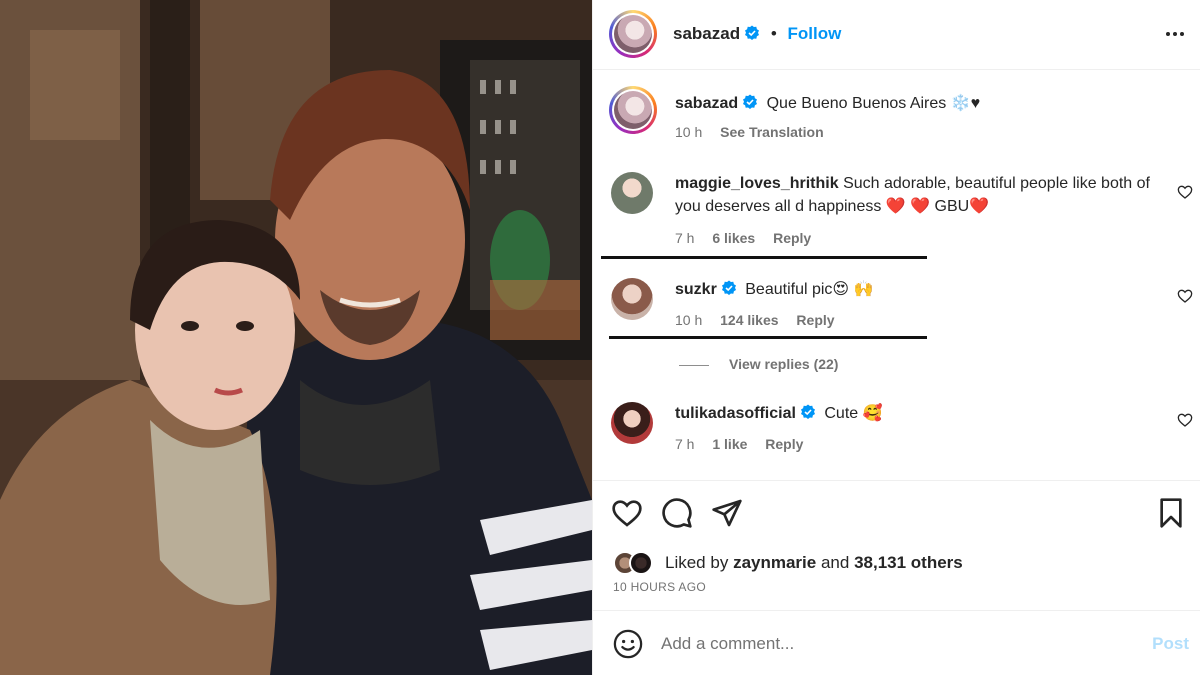 The height and width of the screenshot is (675, 1200). What do you see at coordinates (659, 587) in the screenshot?
I see `post-timestamp: 10 HOURS AGO` at bounding box center [659, 587].